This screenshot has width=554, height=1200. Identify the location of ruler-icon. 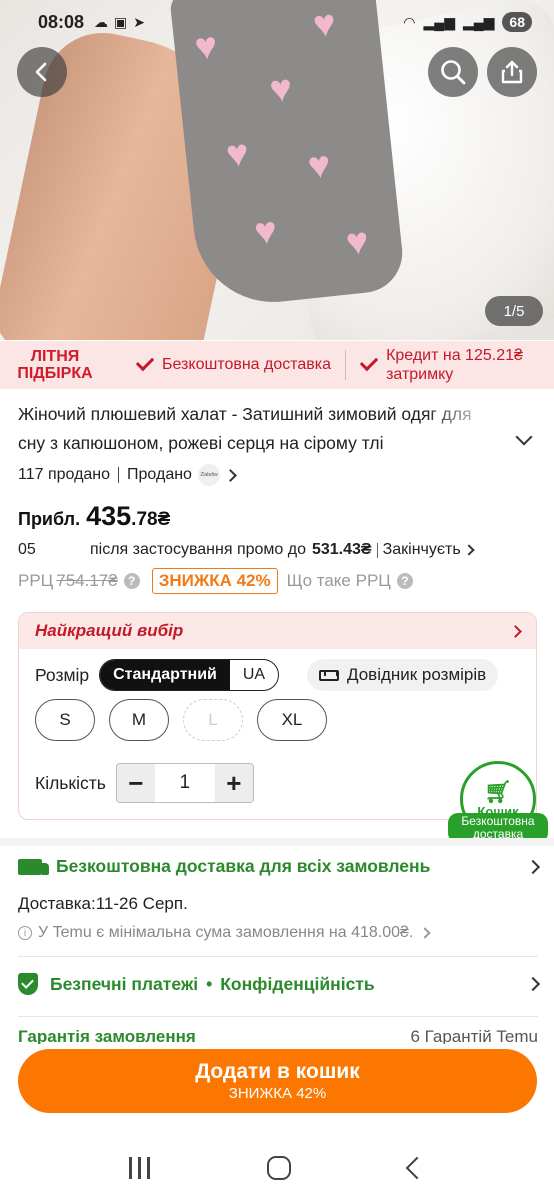
(329, 675).